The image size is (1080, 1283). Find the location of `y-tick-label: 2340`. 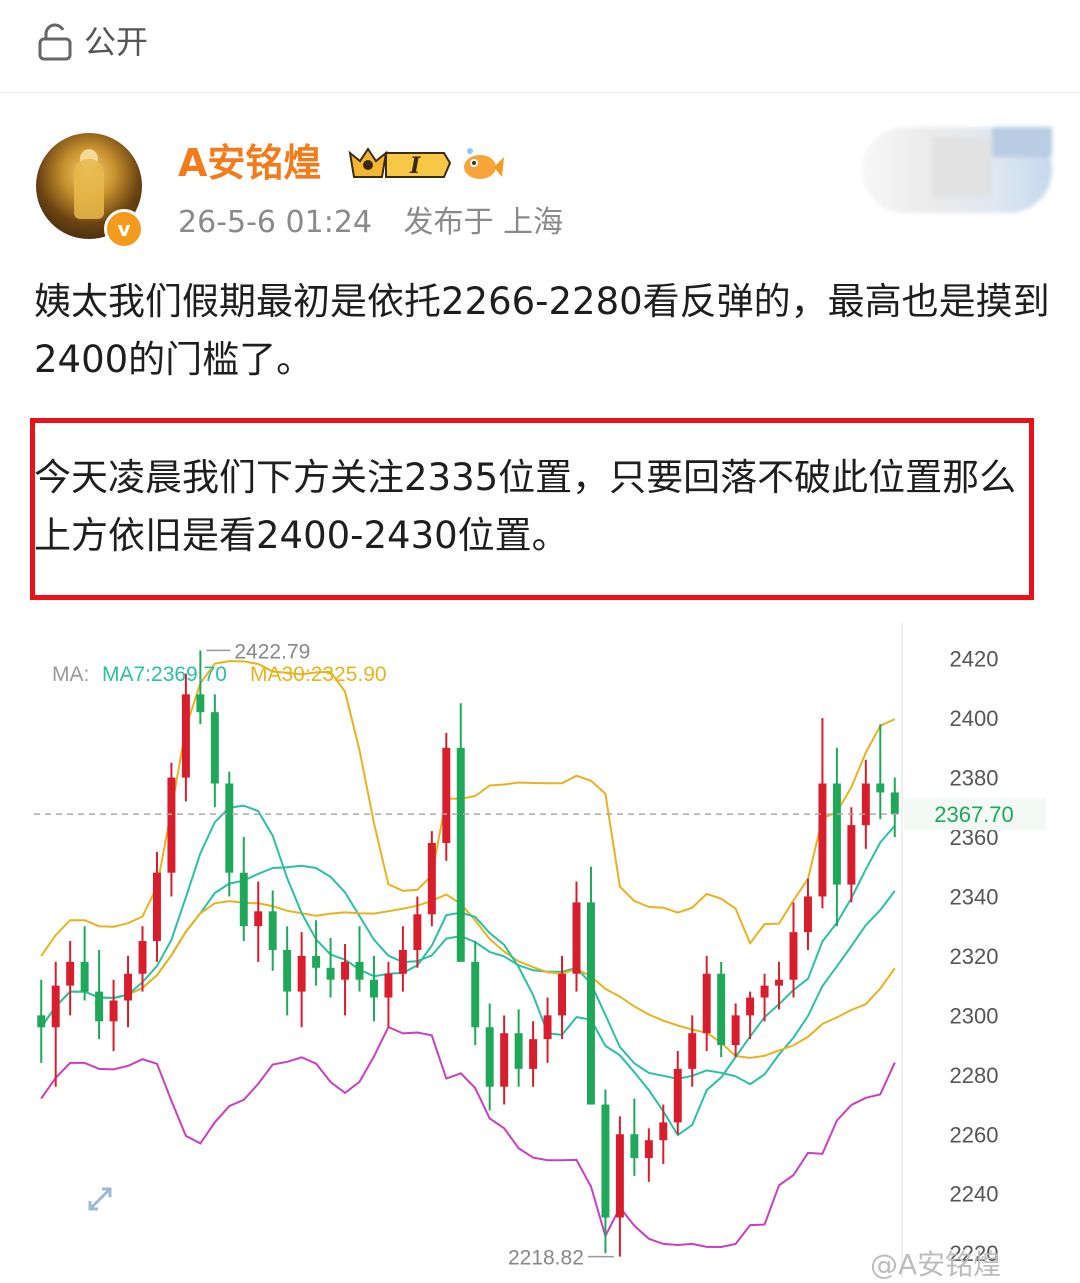

y-tick-label: 2340 is located at coordinates (974, 896).